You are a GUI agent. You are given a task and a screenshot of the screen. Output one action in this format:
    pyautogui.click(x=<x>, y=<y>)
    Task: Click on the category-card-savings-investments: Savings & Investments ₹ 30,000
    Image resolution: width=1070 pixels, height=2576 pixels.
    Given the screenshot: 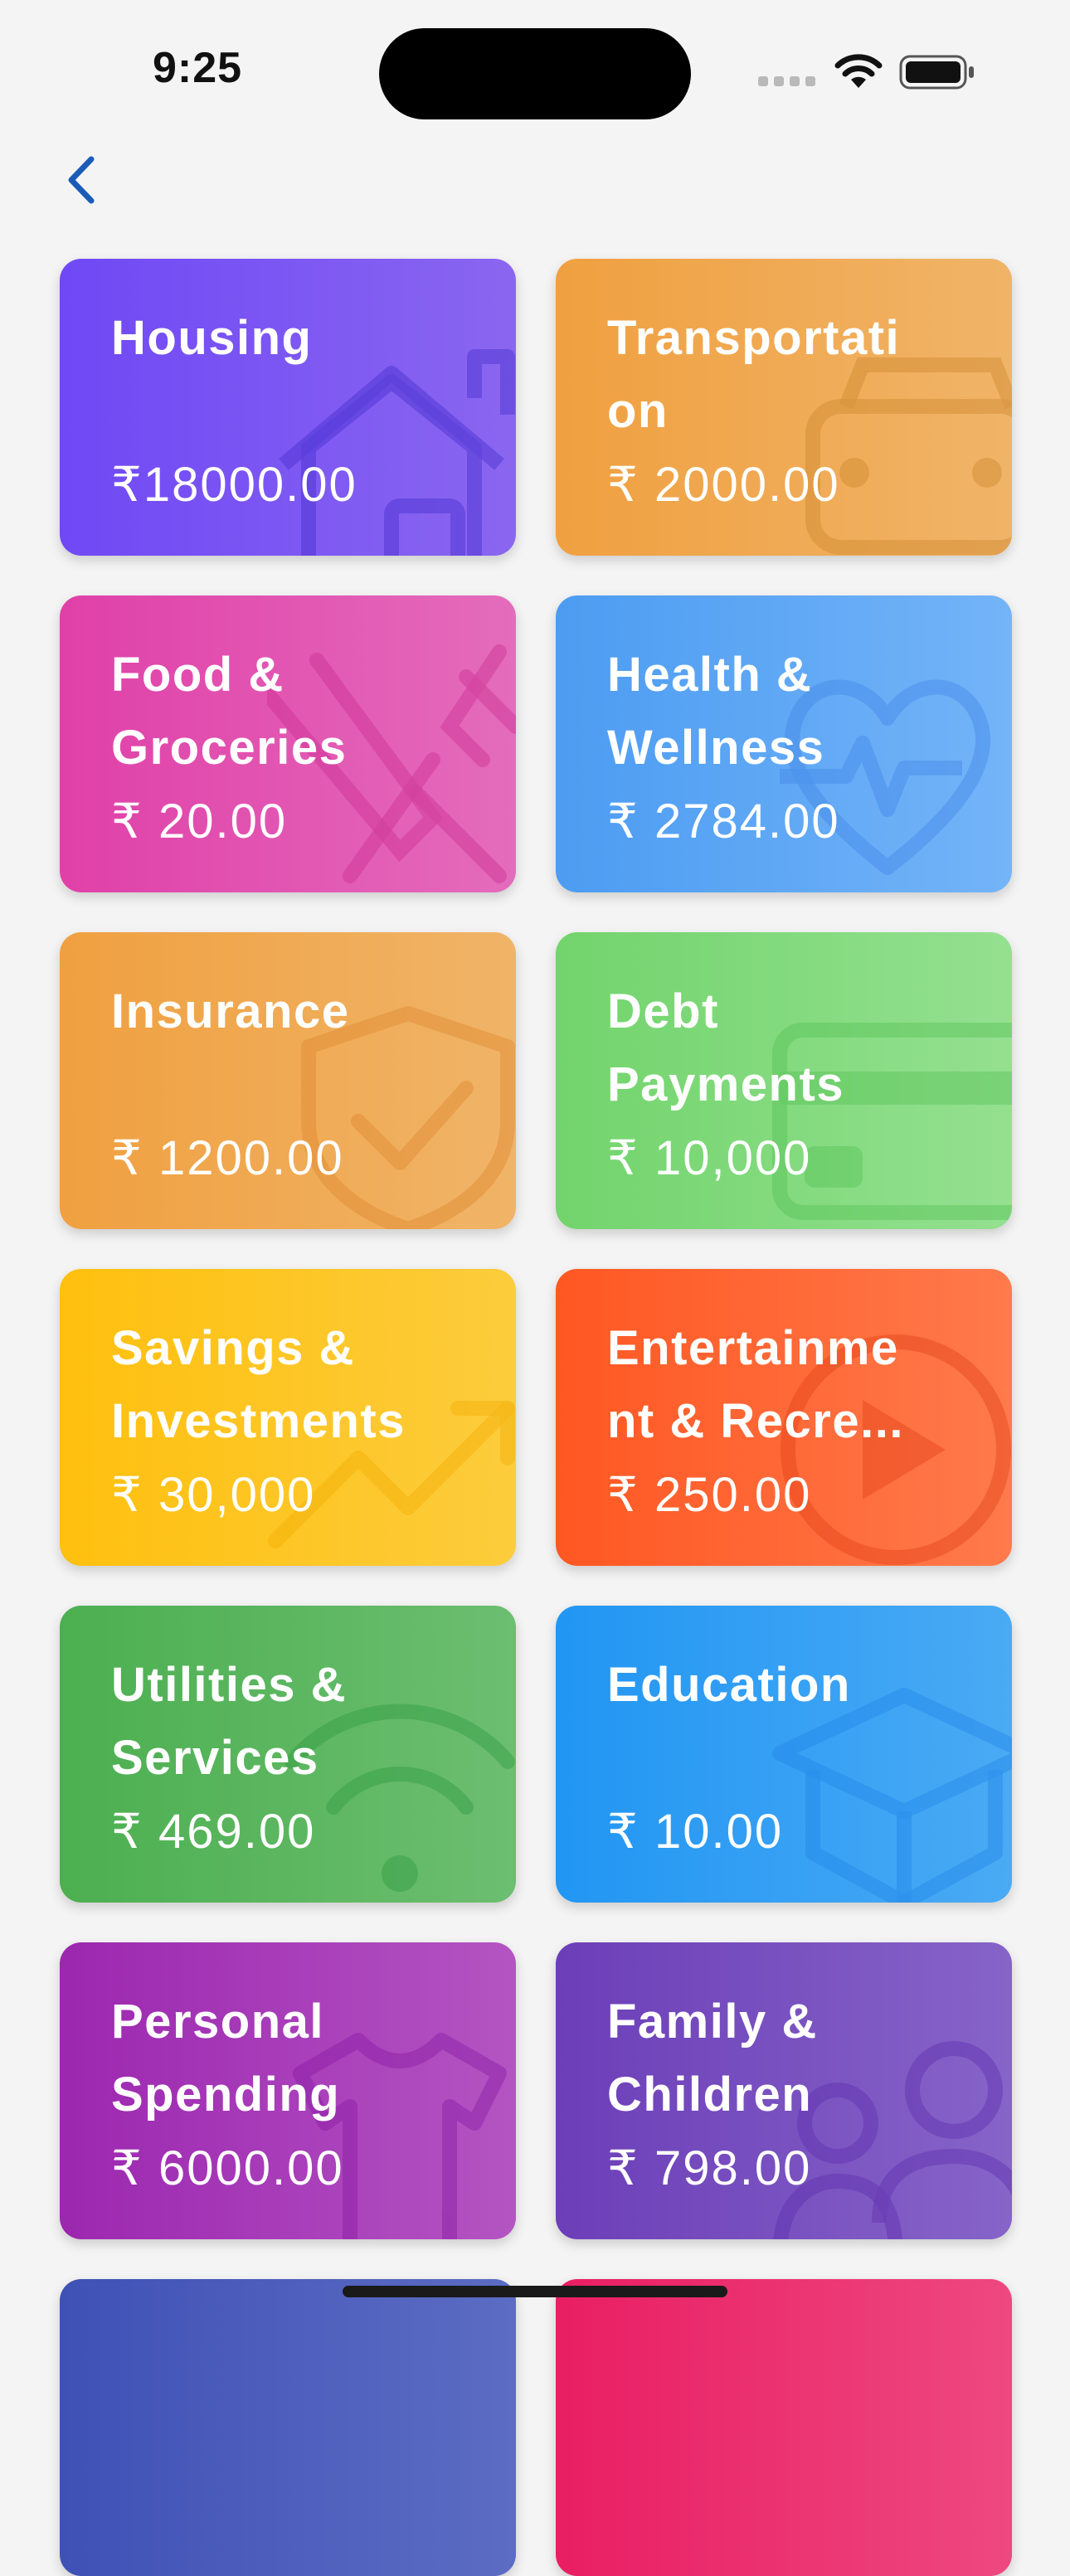 What is the action you would take?
    pyautogui.click(x=288, y=1418)
    